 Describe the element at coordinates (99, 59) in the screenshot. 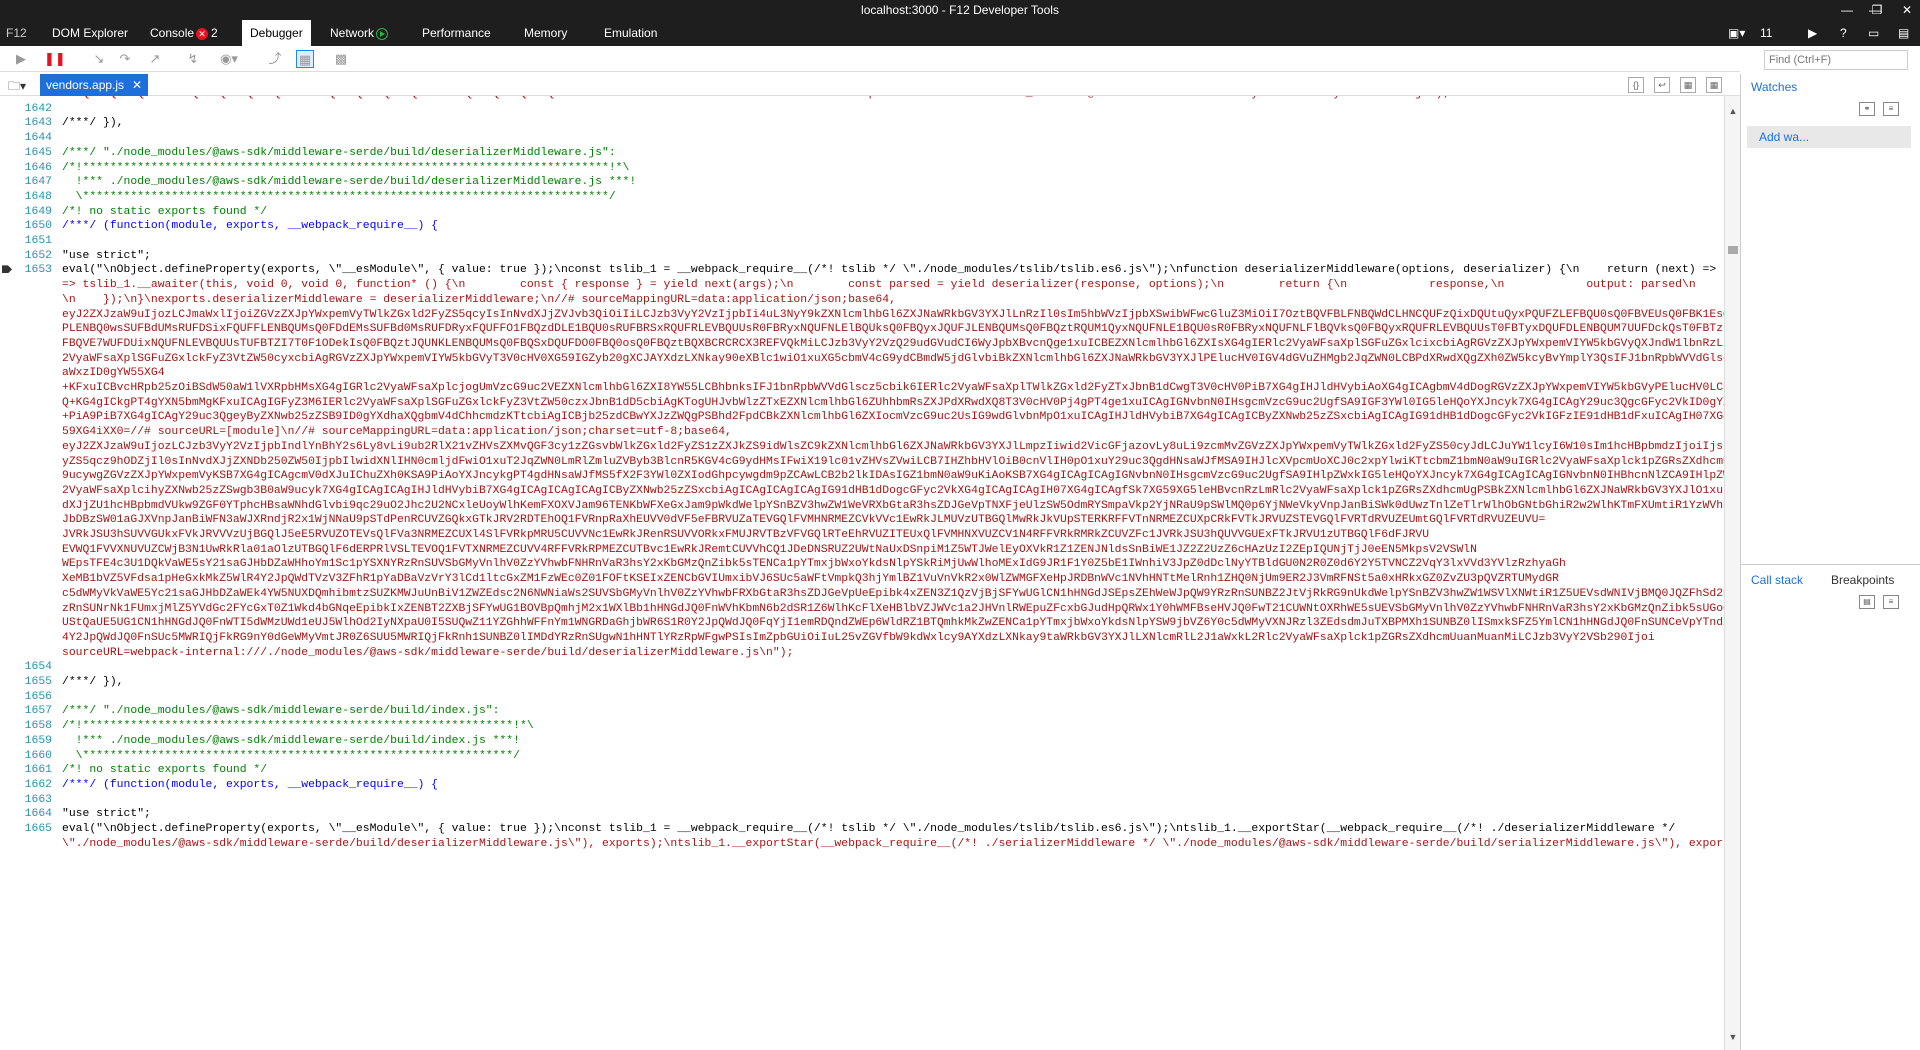

I see `step-into-icon: ↘` at that location.